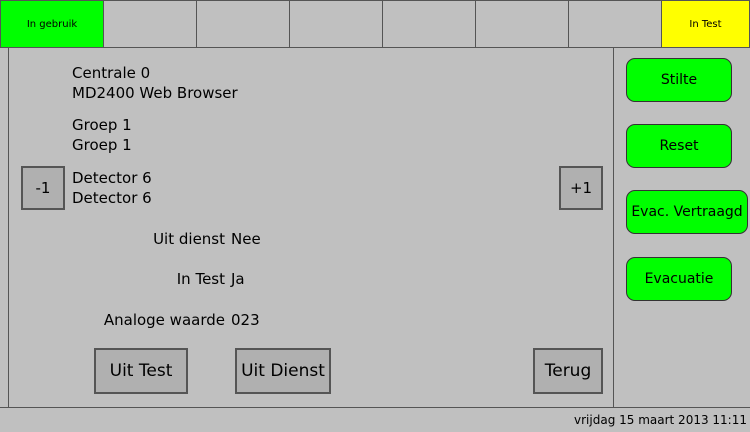 The width and height of the screenshot is (750, 432). I want to click on evac-vertraagd-button: Evac. Vertraagd, so click(687, 212).